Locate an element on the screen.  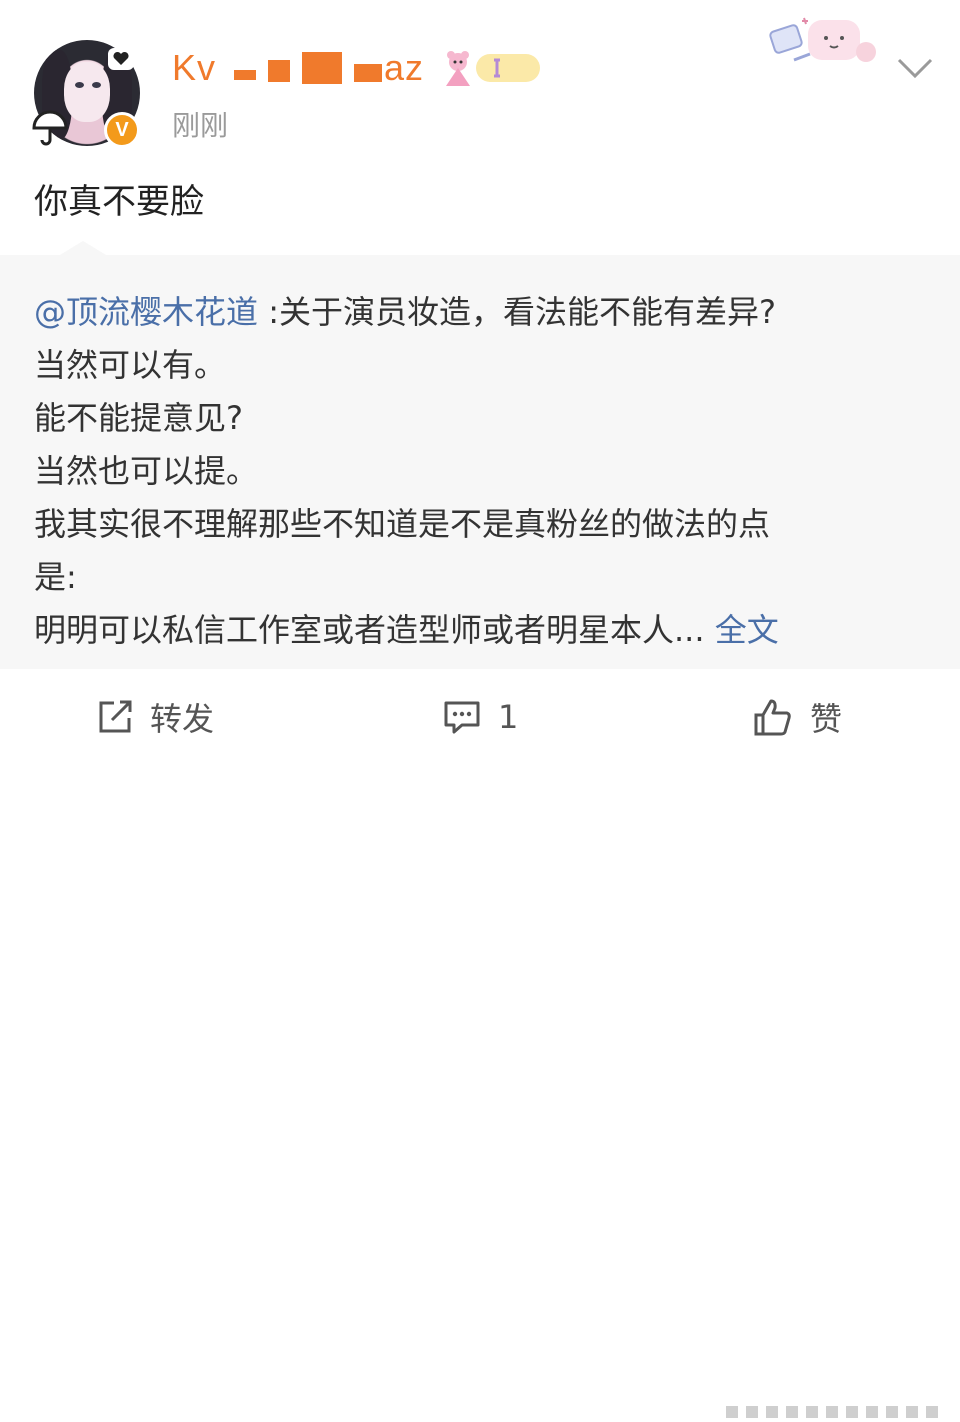
like-icon is located at coordinates (772, 717).